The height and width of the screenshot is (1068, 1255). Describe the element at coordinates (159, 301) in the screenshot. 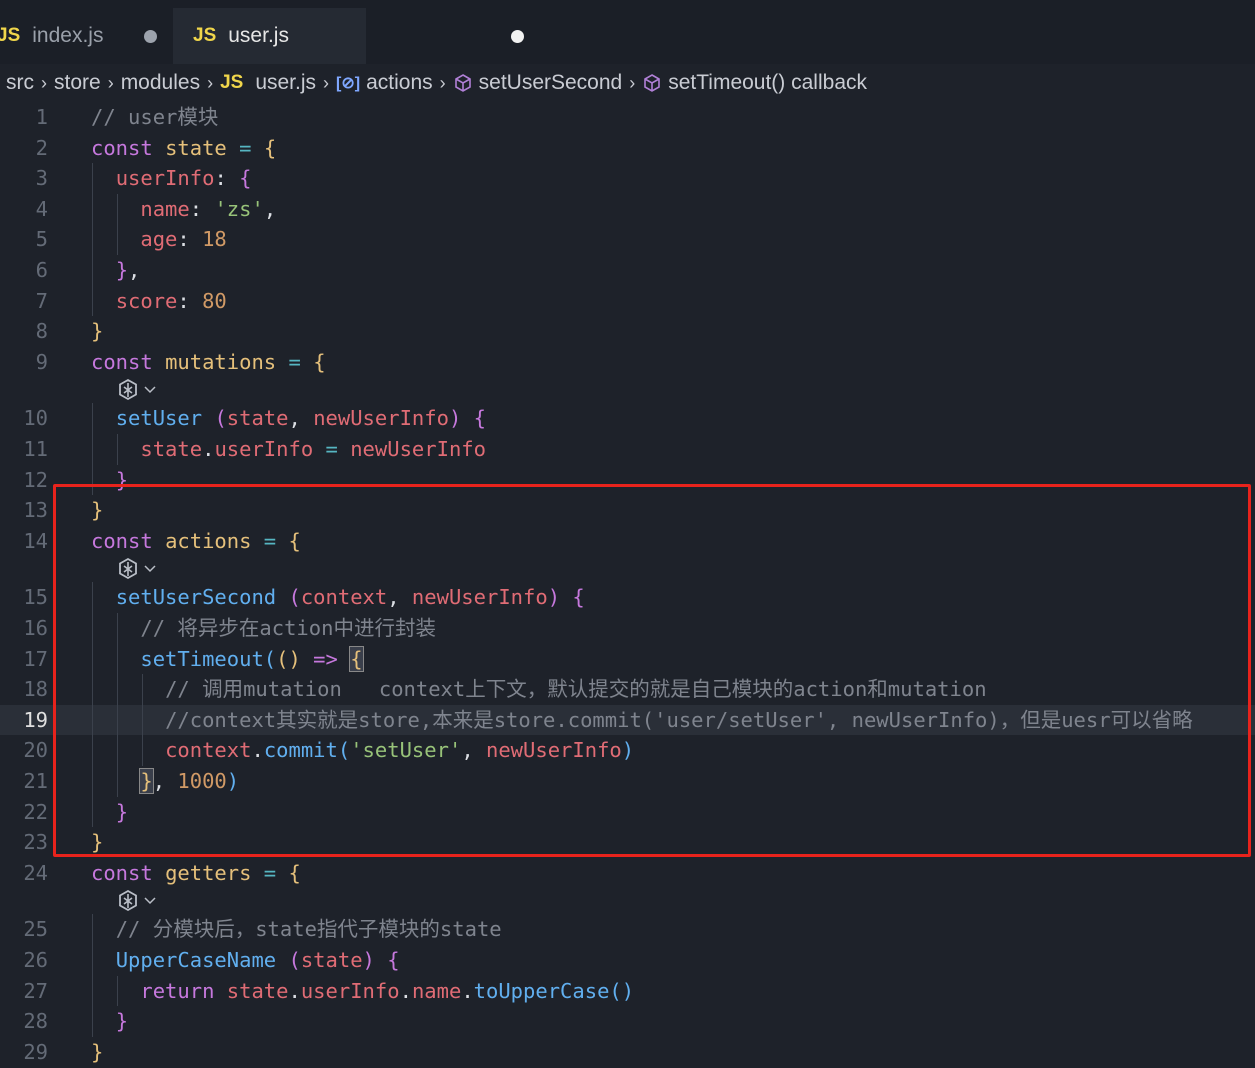

I see `code-text: score: 80` at that location.